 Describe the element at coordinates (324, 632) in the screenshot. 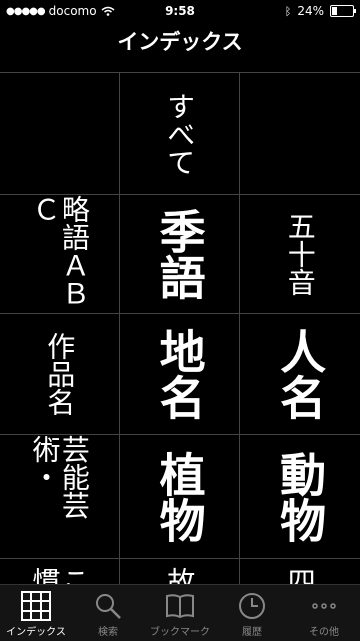

I see `tab-label: その他` at that location.